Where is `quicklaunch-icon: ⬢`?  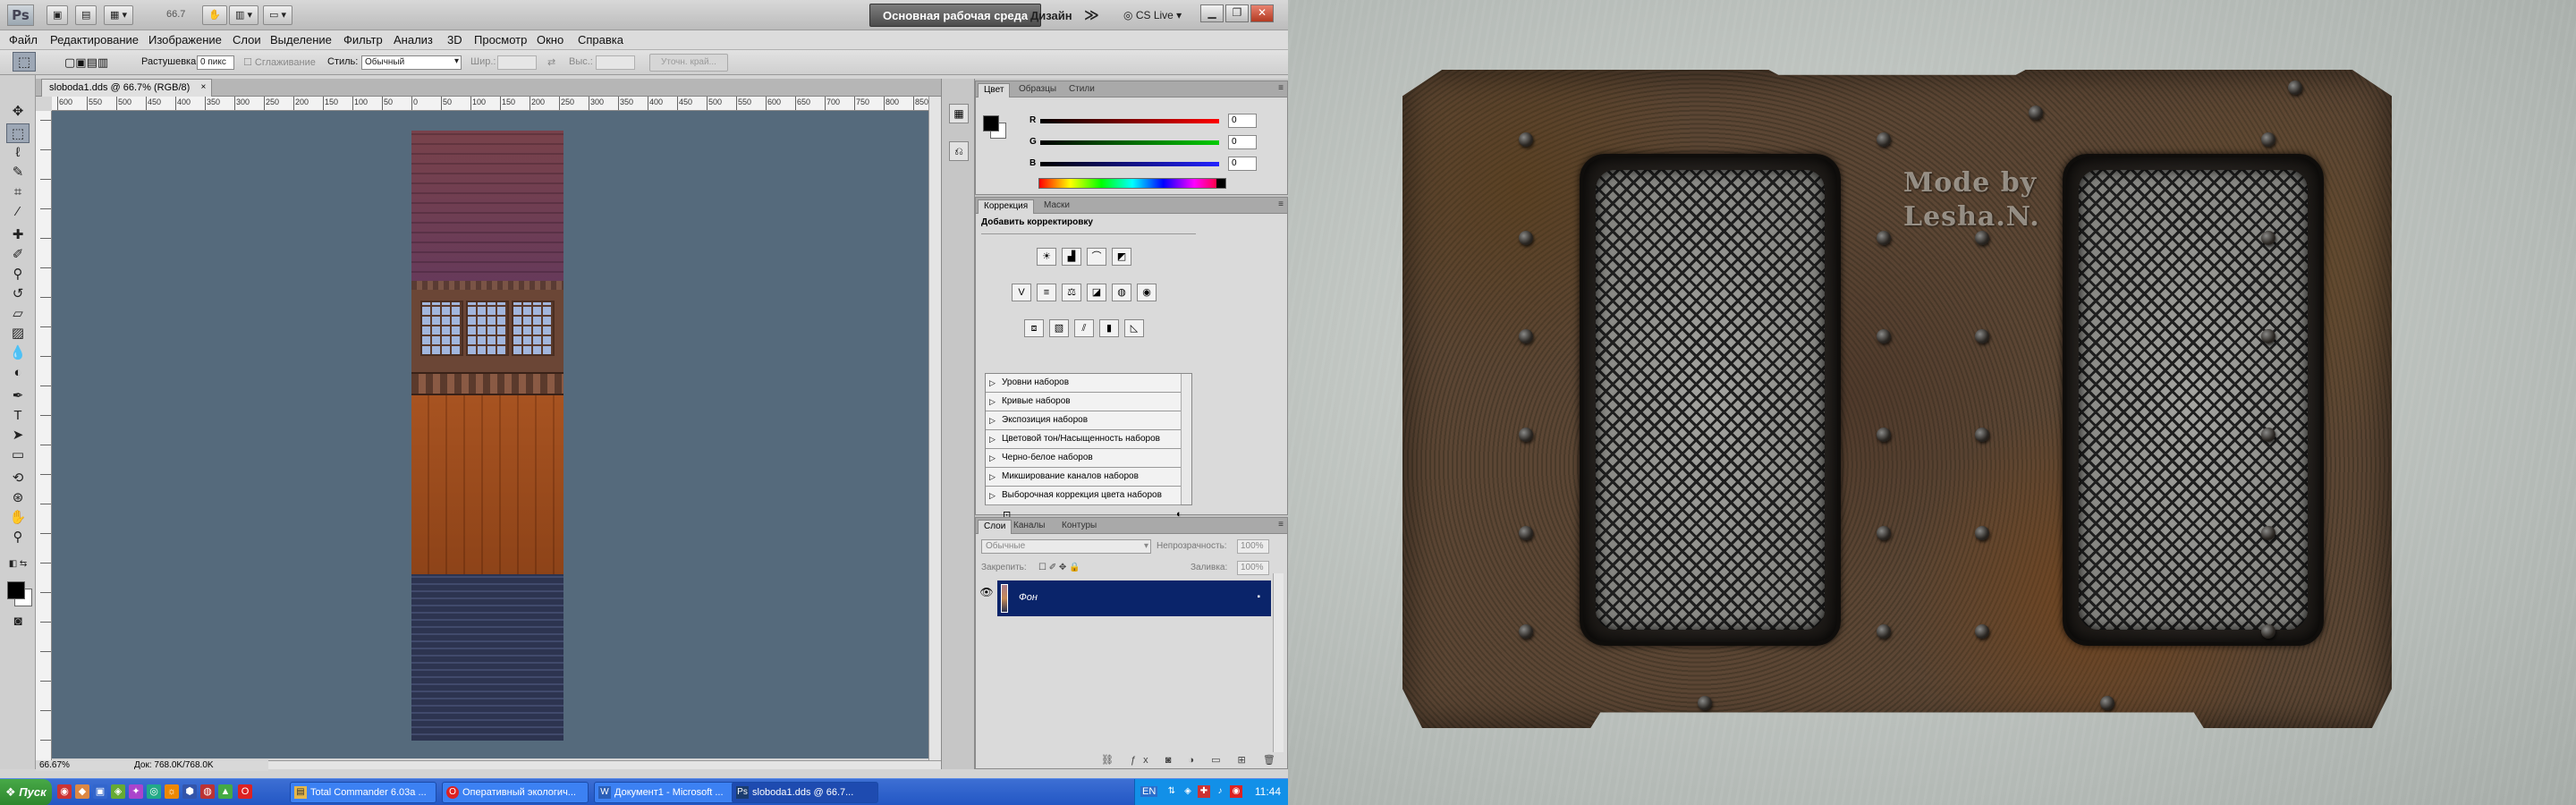 quicklaunch-icon: ⬢ is located at coordinates (189, 791).